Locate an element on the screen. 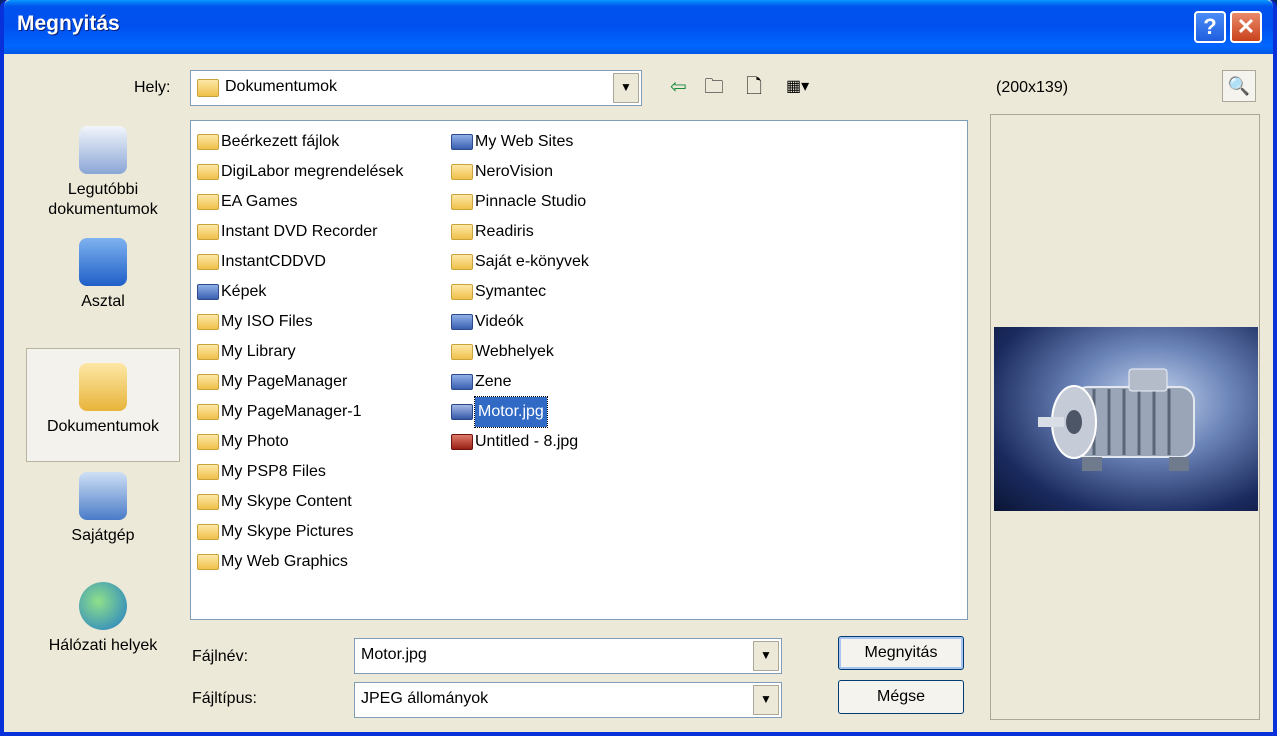  file-name: My Skype Pictures is located at coordinates (287, 531).